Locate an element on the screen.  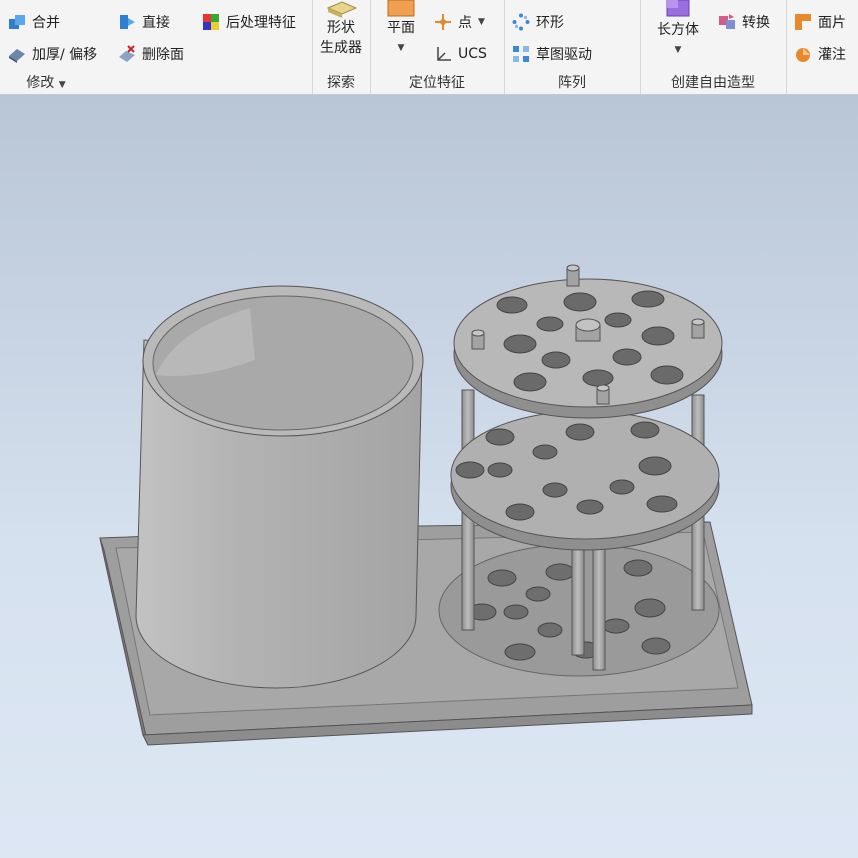
thicken-offset-label: 加厚/ 偏移 is located at coordinates (65, 55).